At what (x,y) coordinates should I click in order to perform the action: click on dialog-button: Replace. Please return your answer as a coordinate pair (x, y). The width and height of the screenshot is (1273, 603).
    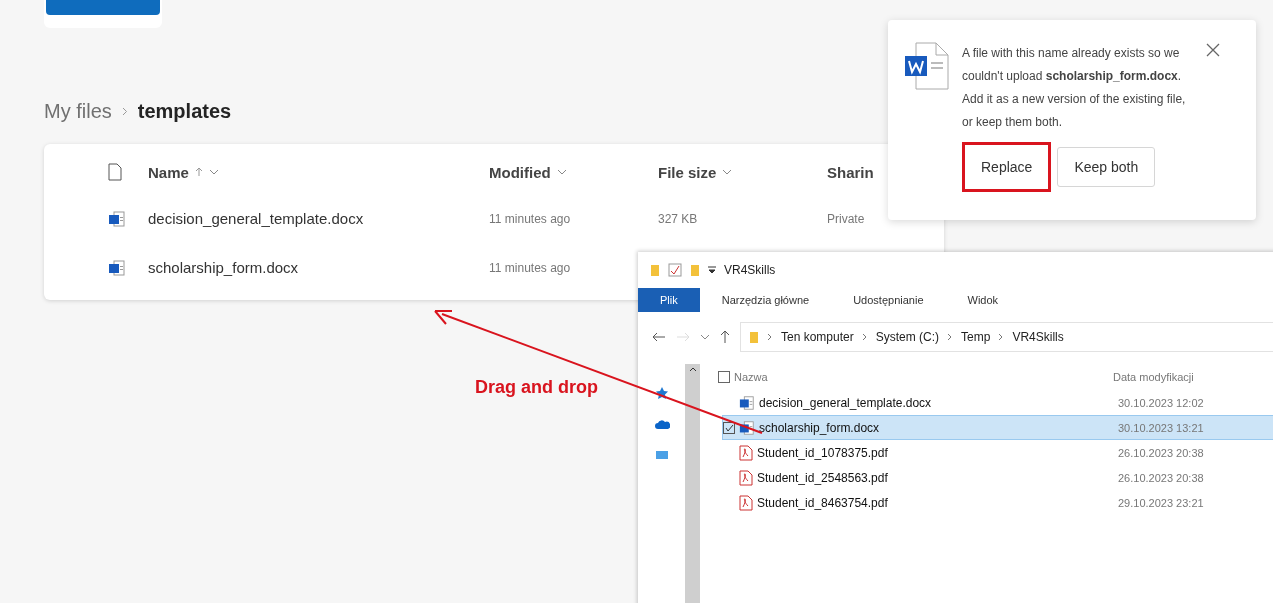
    Looking at the image, I should click on (1007, 167).